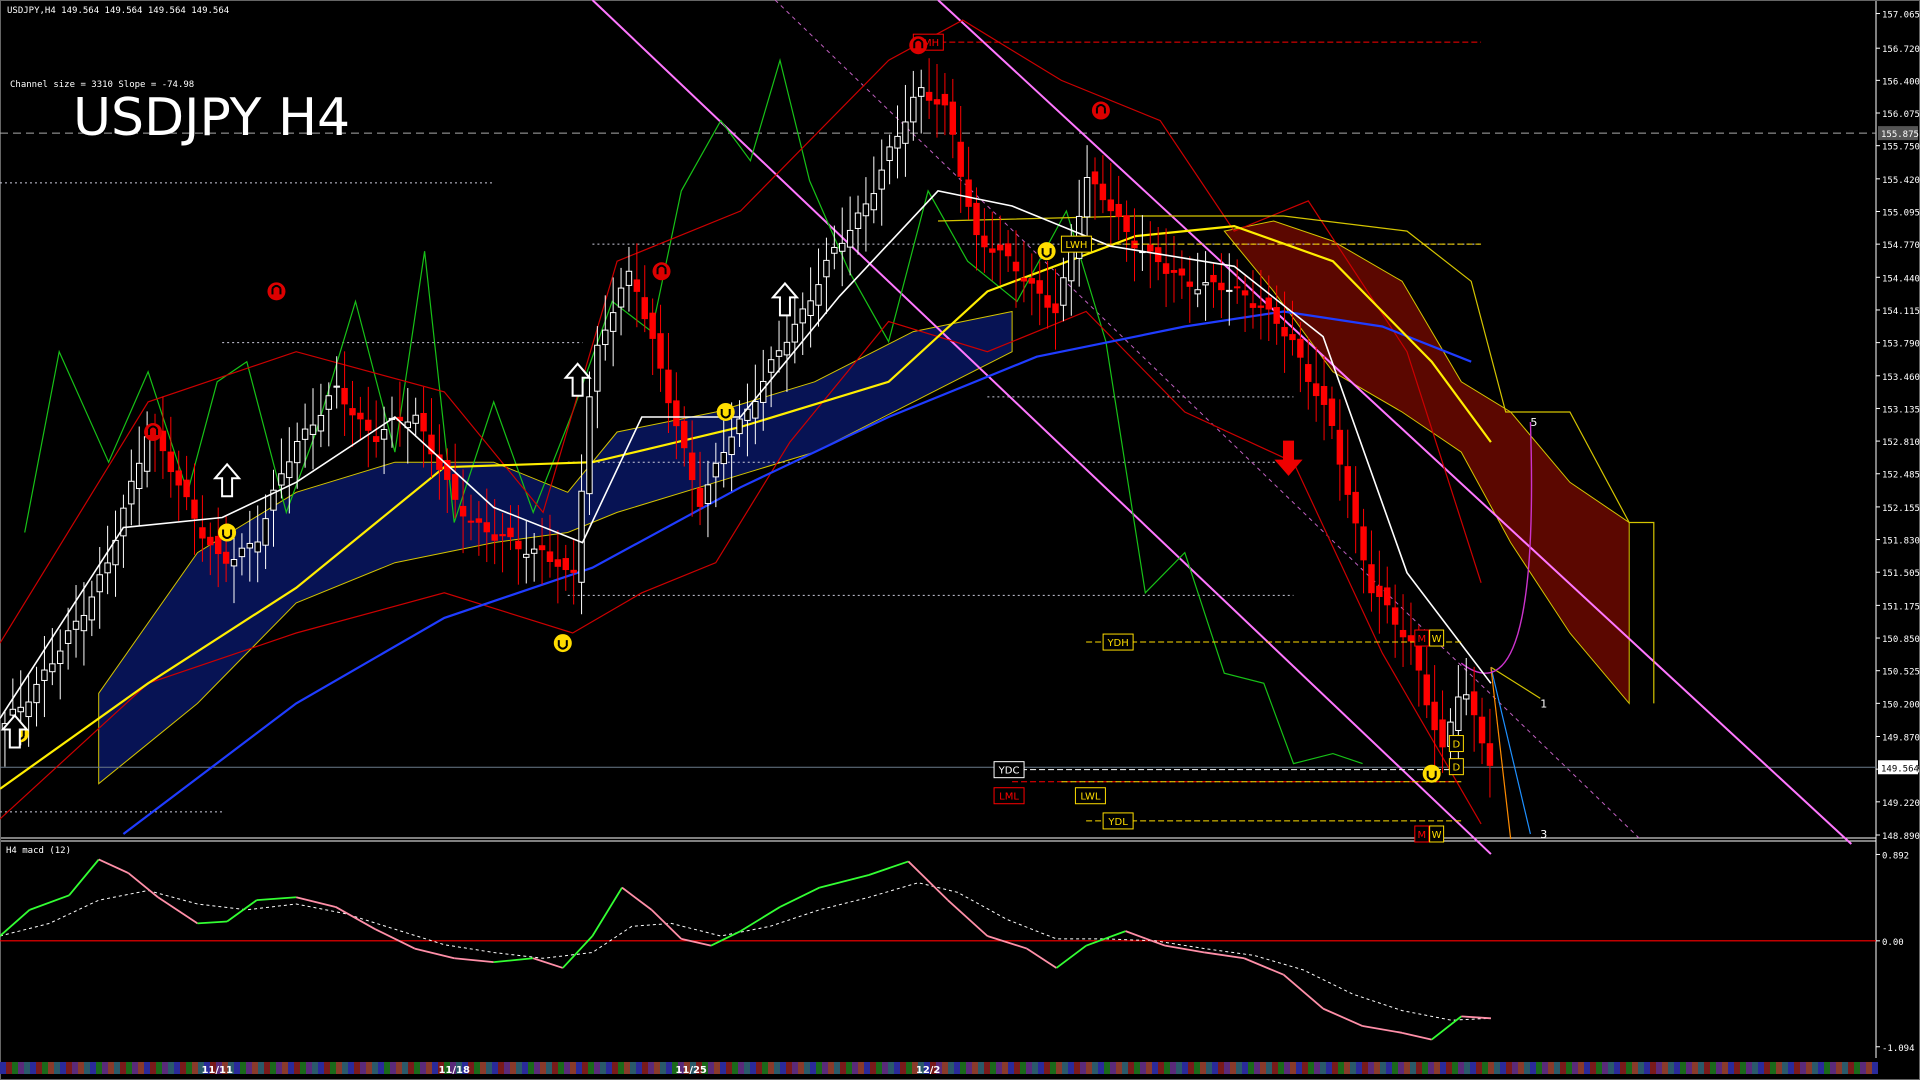 The image size is (1920, 1080). I want to click on price-tick-label: 154.440, so click(1901, 279).